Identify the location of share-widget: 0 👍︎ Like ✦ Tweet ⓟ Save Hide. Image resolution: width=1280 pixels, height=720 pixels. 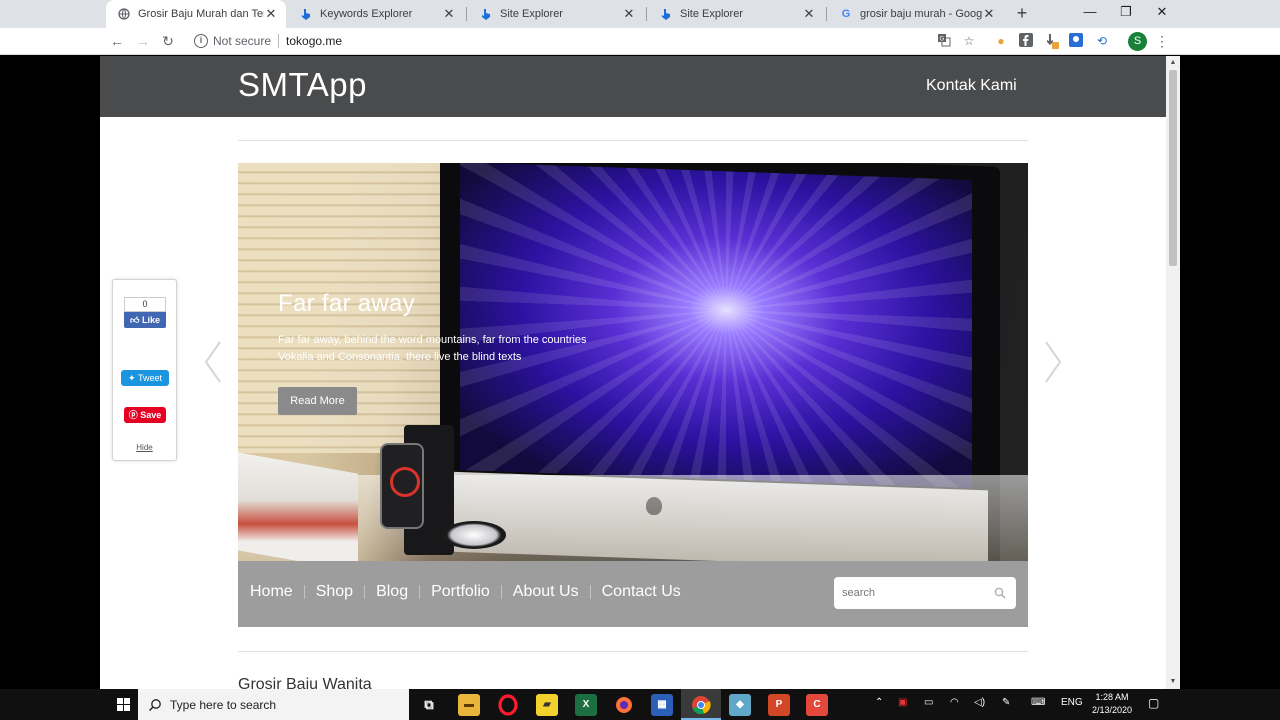
(144, 370).